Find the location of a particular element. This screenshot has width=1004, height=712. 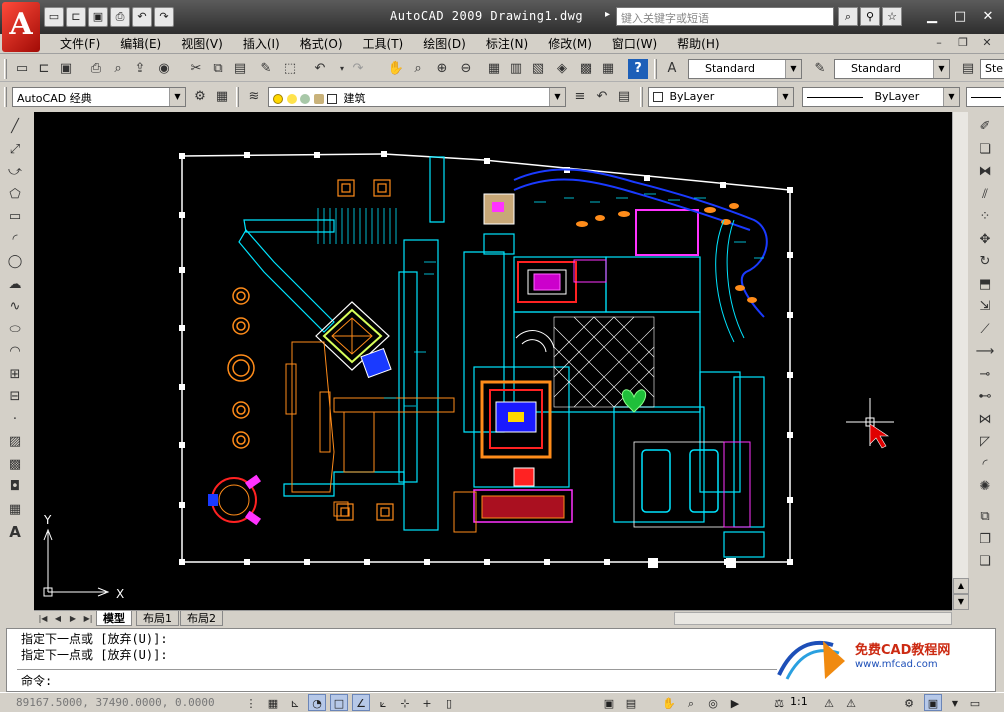

point-icon: · is located at coordinates (15, 420).